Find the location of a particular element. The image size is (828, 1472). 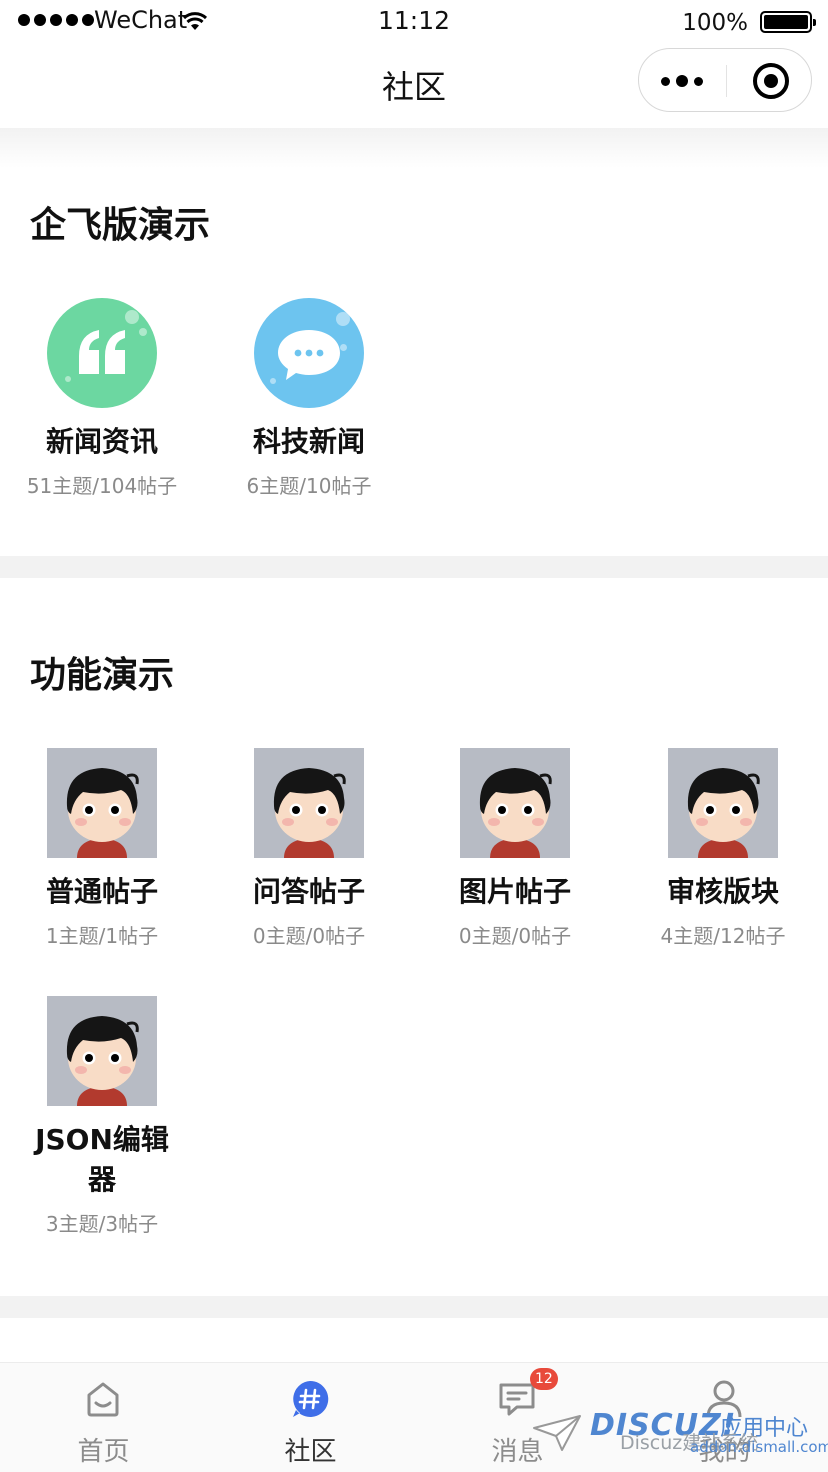

forum-item: 问答帖子 0主题/0帖子 is located at coordinates (309, 848).